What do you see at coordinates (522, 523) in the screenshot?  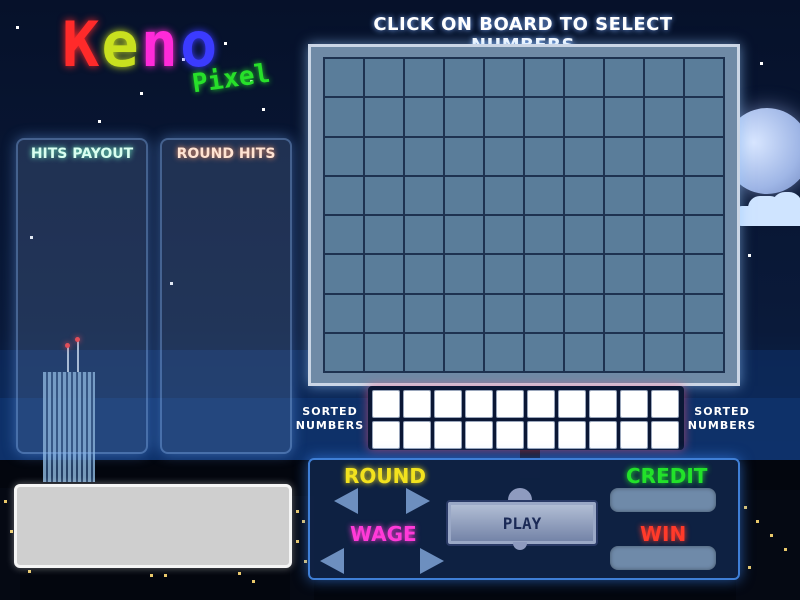 I see `play-button: PLAY` at bounding box center [522, 523].